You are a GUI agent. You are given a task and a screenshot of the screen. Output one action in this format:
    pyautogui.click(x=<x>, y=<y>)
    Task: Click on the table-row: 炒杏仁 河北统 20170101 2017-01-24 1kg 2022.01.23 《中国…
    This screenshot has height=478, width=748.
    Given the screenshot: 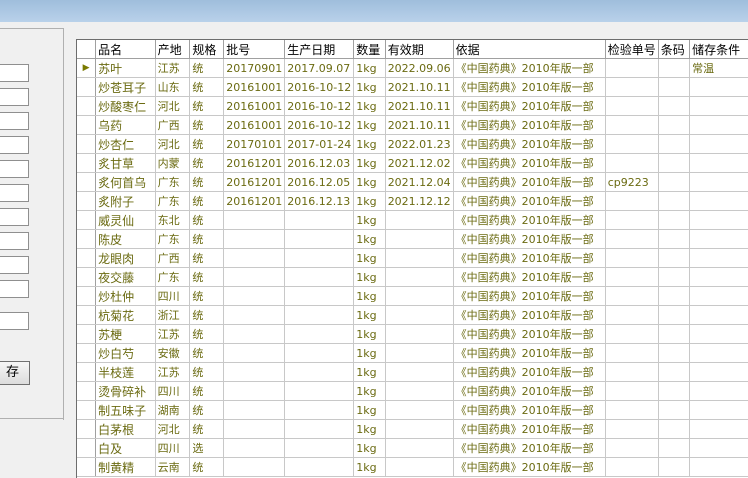 What is the action you would take?
    pyautogui.click(x=412, y=144)
    